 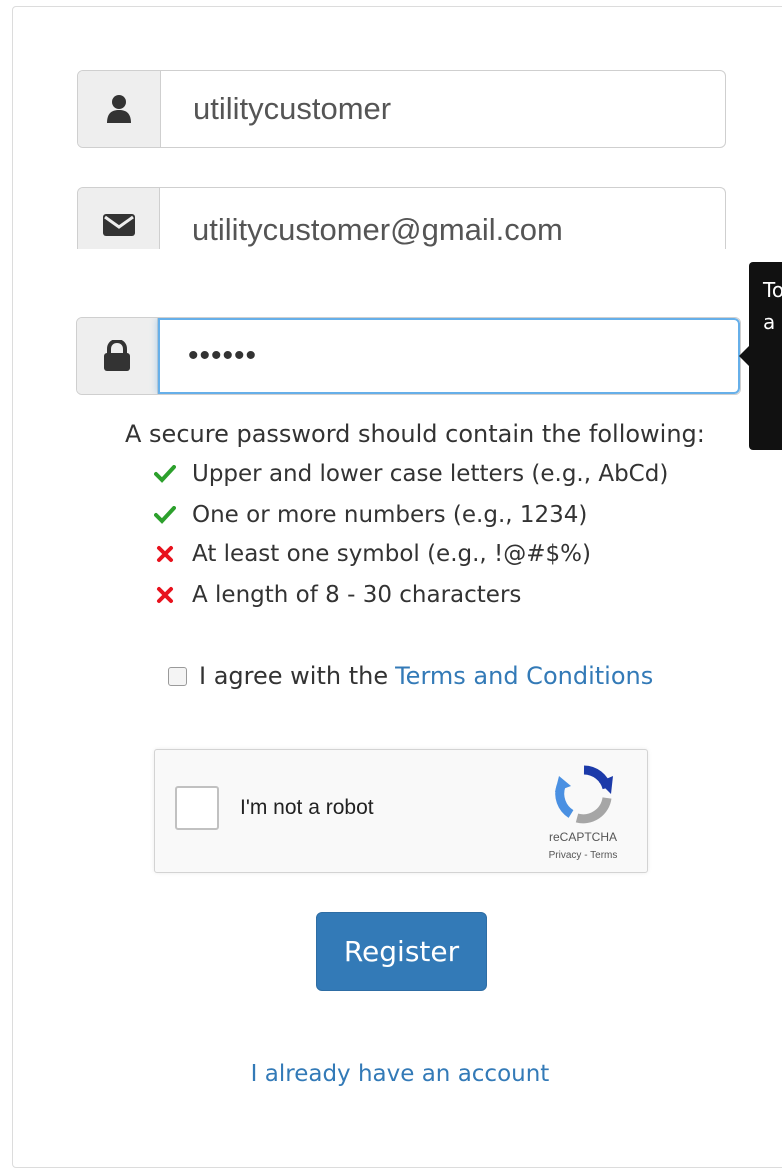 What do you see at coordinates (769, 322) in the screenshot?
I see `tooltip-line-2: a` at bounding box center [769, 322].